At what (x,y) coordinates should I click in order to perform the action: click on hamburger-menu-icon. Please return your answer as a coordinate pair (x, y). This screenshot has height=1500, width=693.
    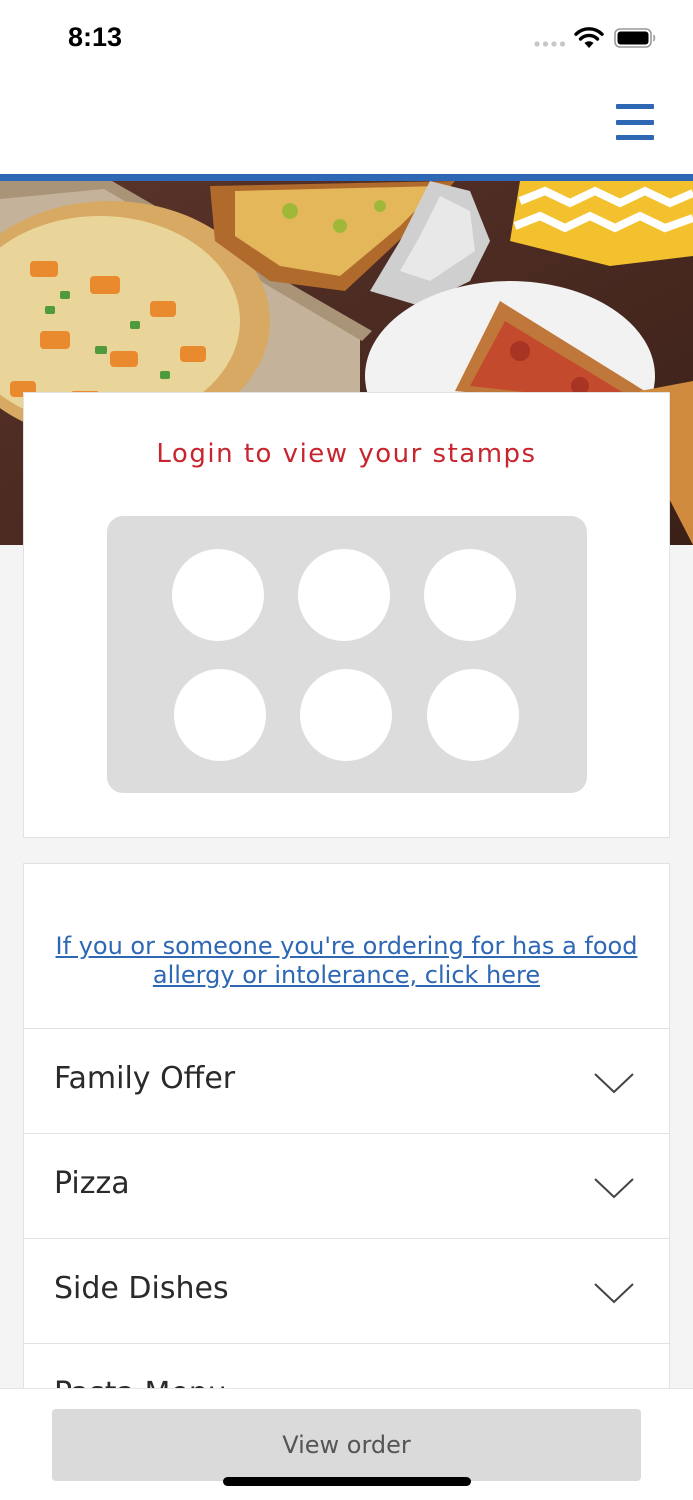
    Looking at the image, I should click on (635, 122).